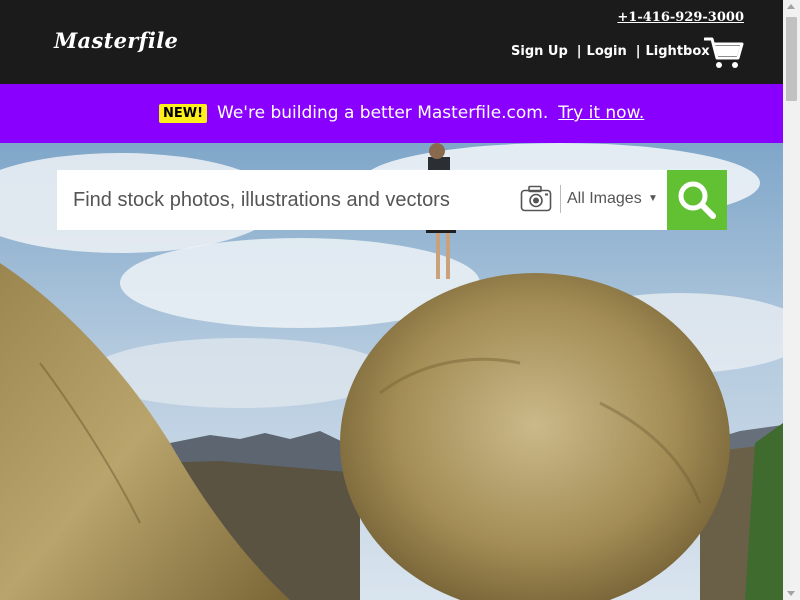 The height and width of the screenshot is (600, 800). I want to click on search-bar: All Images ▼, so click(392, 200).